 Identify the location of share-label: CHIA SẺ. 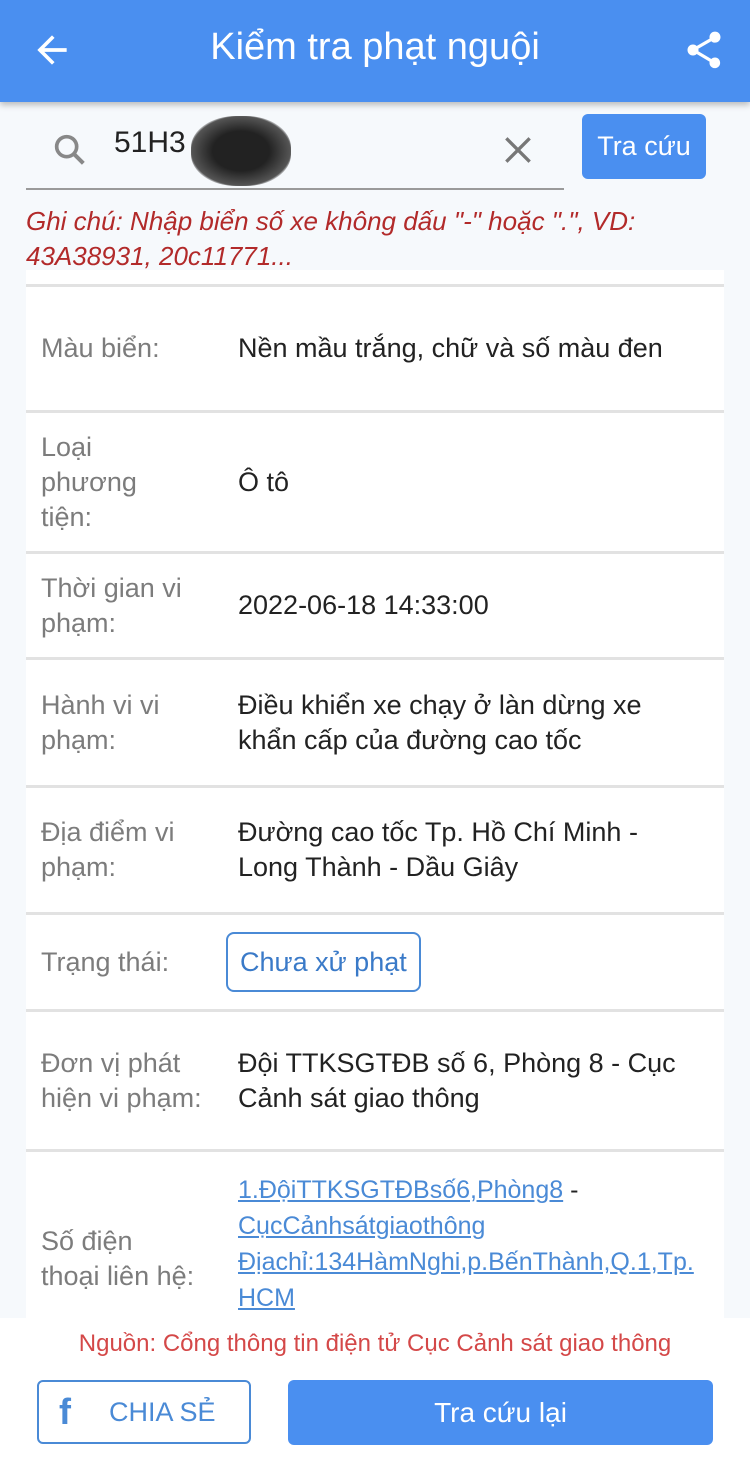
(162, 1411).